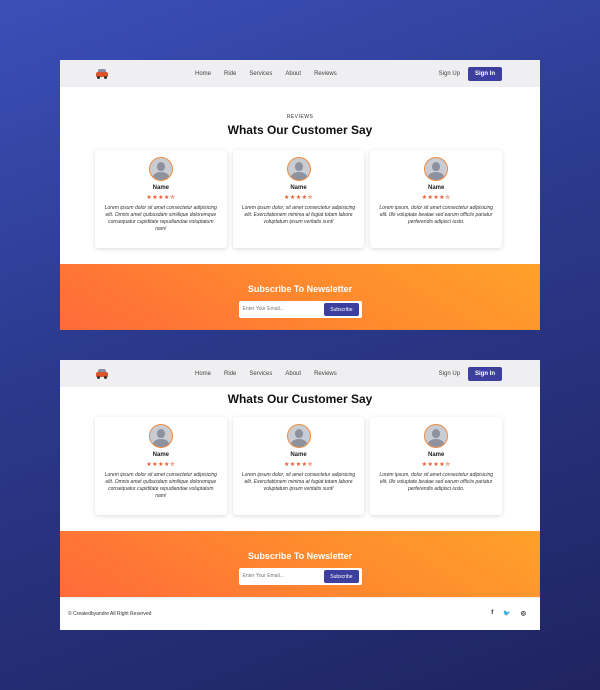 This screenshot has width=600, height=690. I want to click on twitter-icon: 🐦, so click(506, 613).